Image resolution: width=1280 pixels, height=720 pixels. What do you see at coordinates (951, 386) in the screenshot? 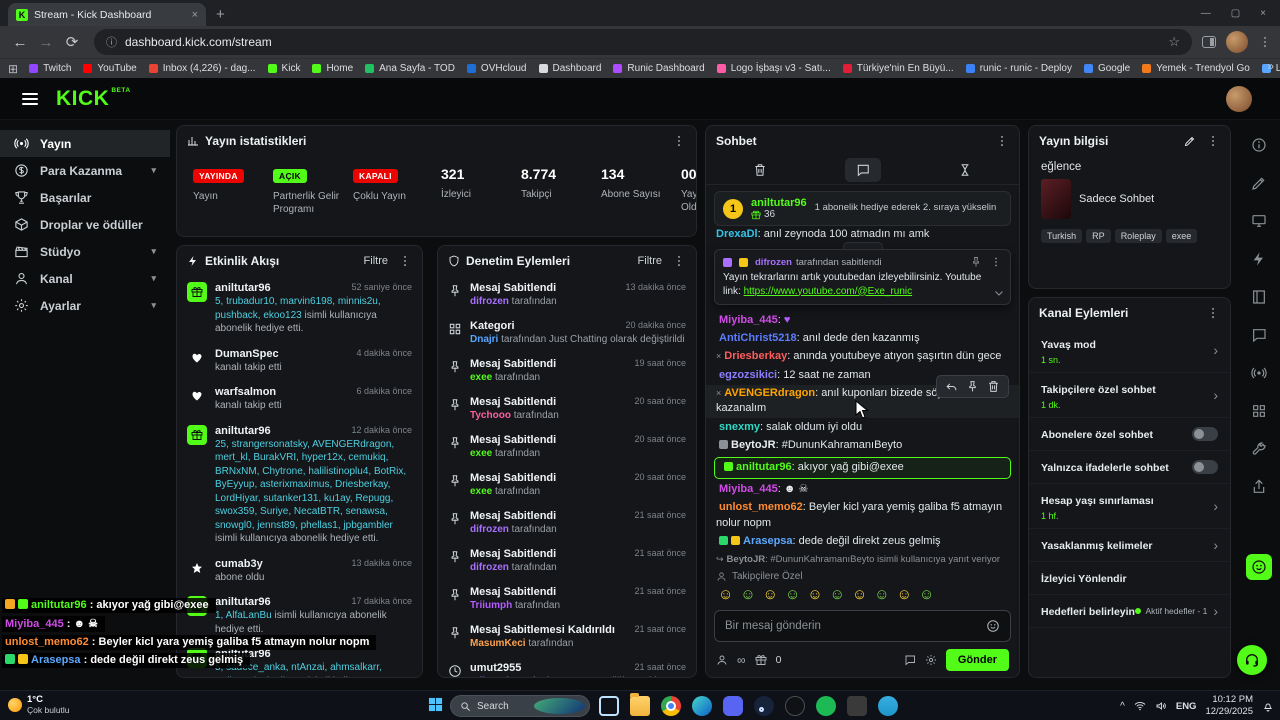
I see `reply-icon` at bounding box center [951, 386].